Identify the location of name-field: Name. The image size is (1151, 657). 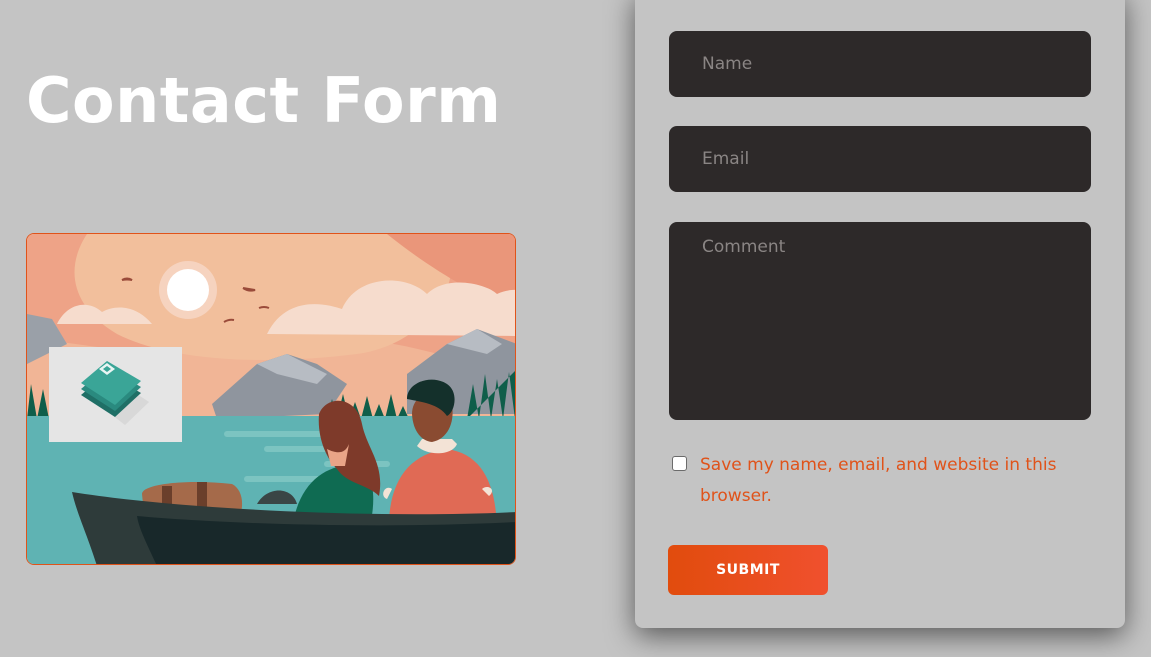
(880, 64).